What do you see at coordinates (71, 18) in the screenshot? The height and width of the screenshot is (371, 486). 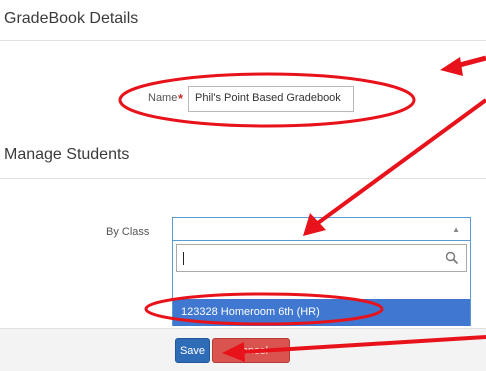 I see `gradebook-details-title: GradeBook Details` at bounding box center [71, 18].